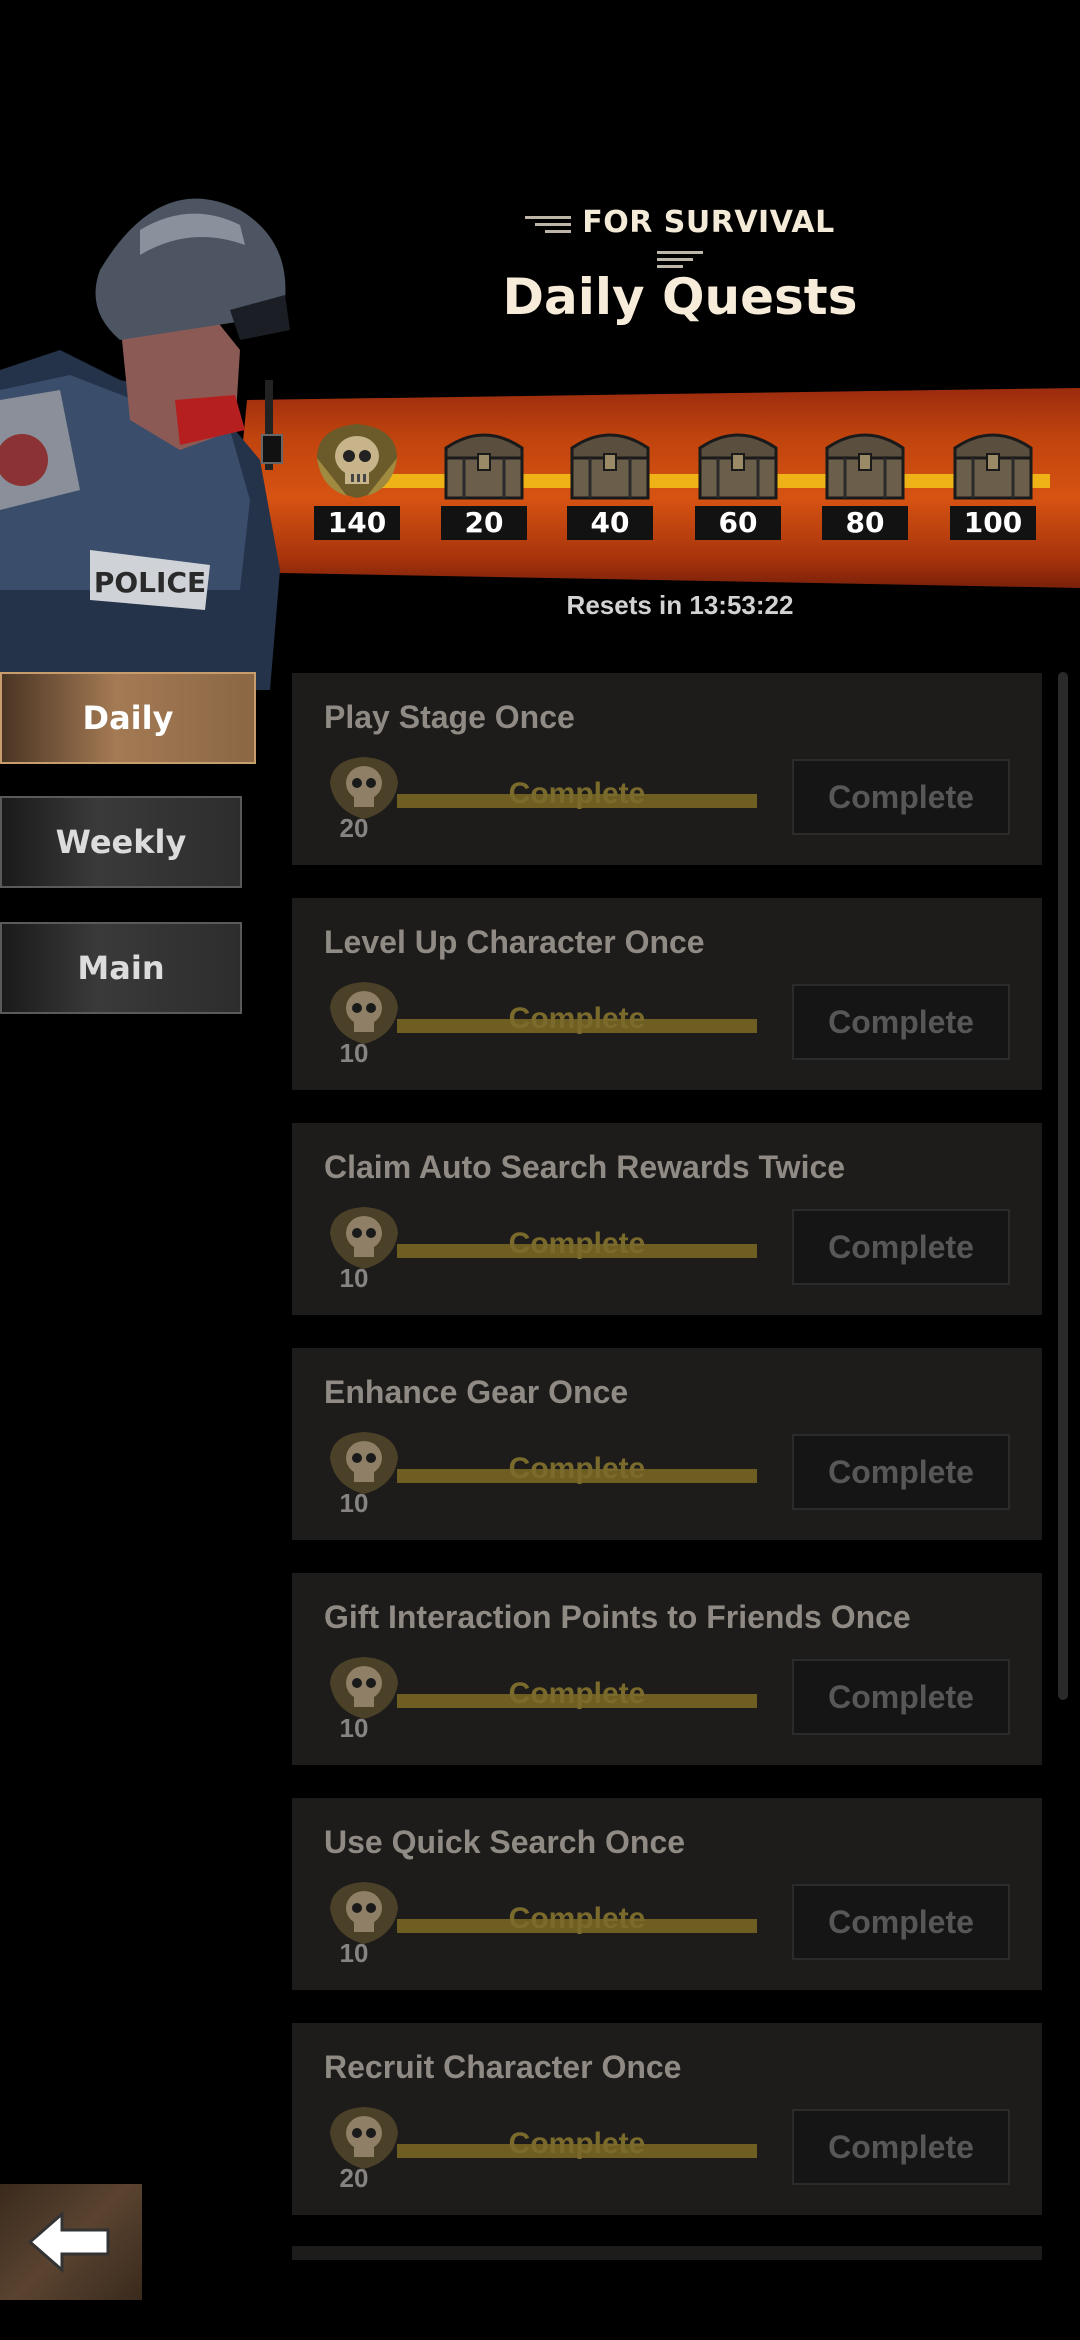 Image resolution: width=1080 pixels, height=2340 pixels. Describe the element at coordinates (476, 1392) in the screenshot. I see `quest-title: Enhance Gear Once` at that location.